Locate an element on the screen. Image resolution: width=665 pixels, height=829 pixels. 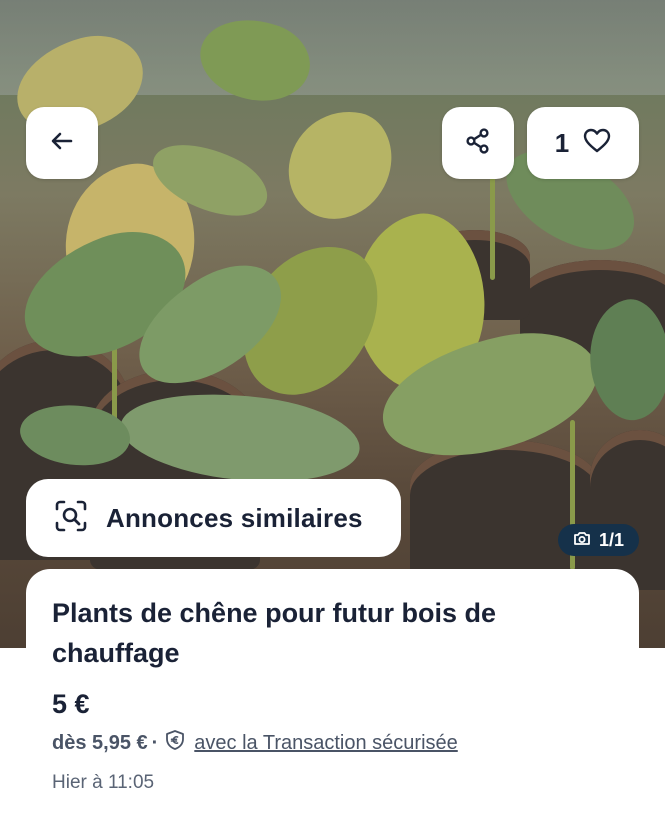
photo-counter-text: 1/1 is located at coordinates (611, 539).